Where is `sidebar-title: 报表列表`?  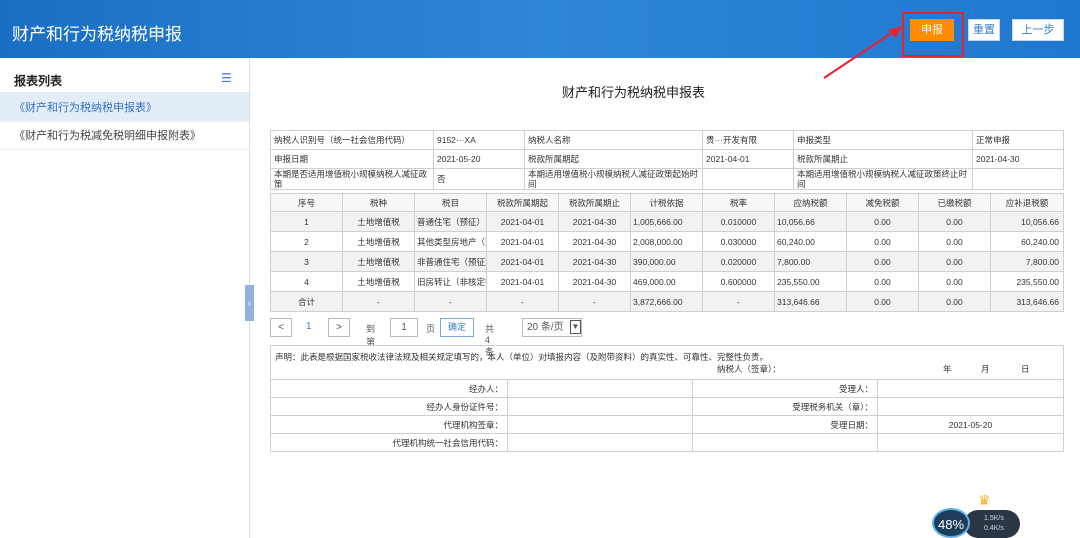
sidebar-title: 报表列表 is located at coordinates (38, 81).